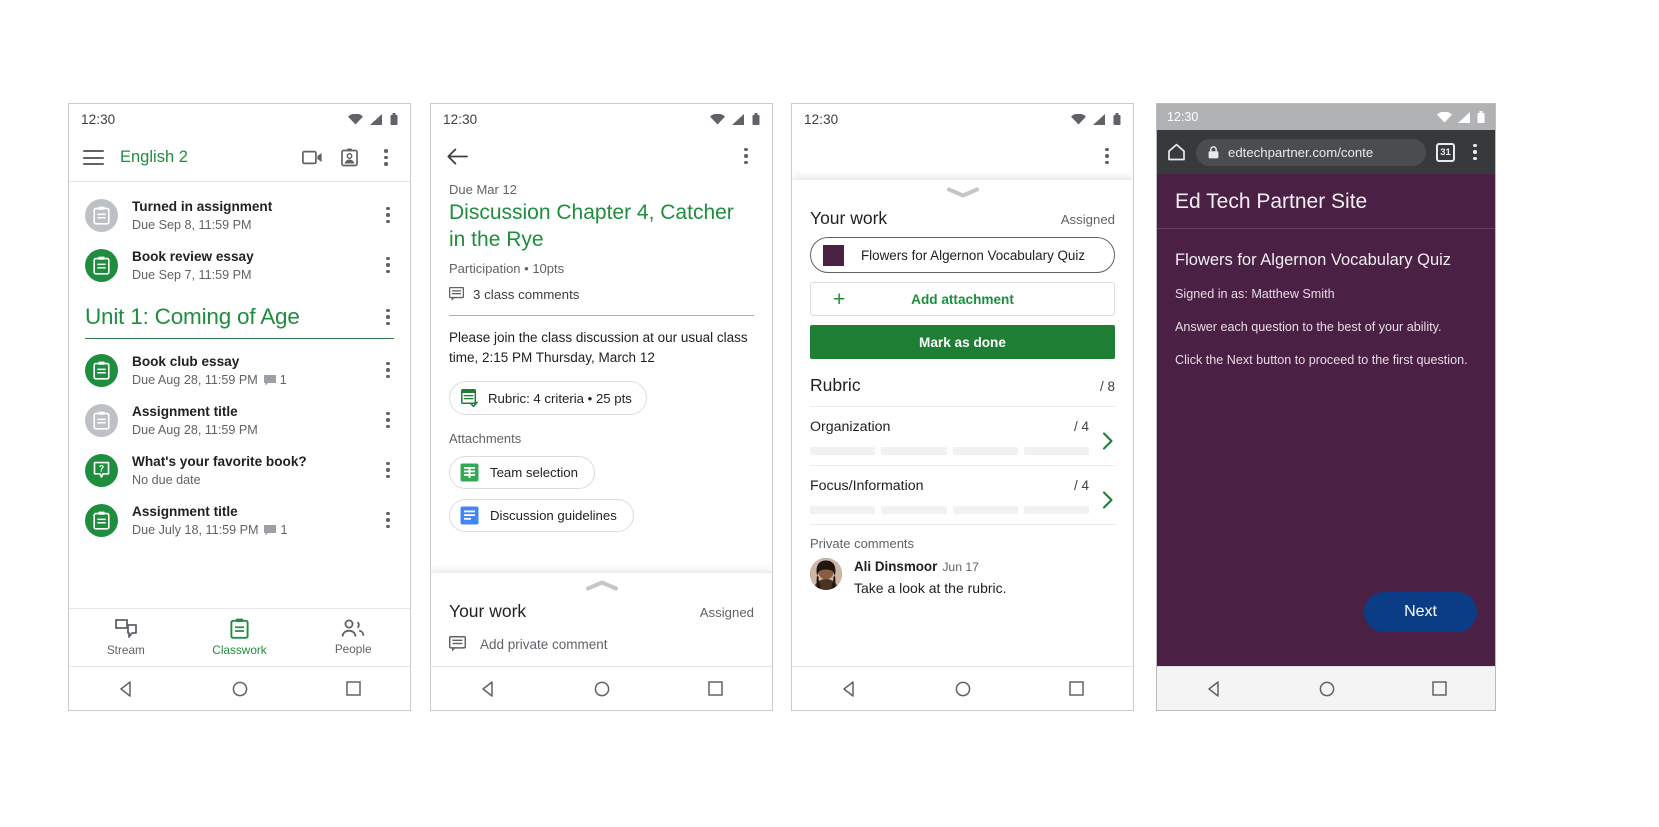  I want to click on class-comments-row: 3 class comments, so click(601, 294).